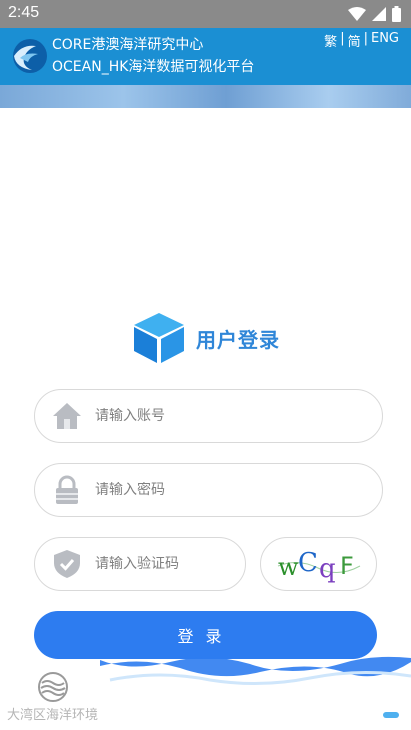  I want to click on home-icon, so click(67, 416).